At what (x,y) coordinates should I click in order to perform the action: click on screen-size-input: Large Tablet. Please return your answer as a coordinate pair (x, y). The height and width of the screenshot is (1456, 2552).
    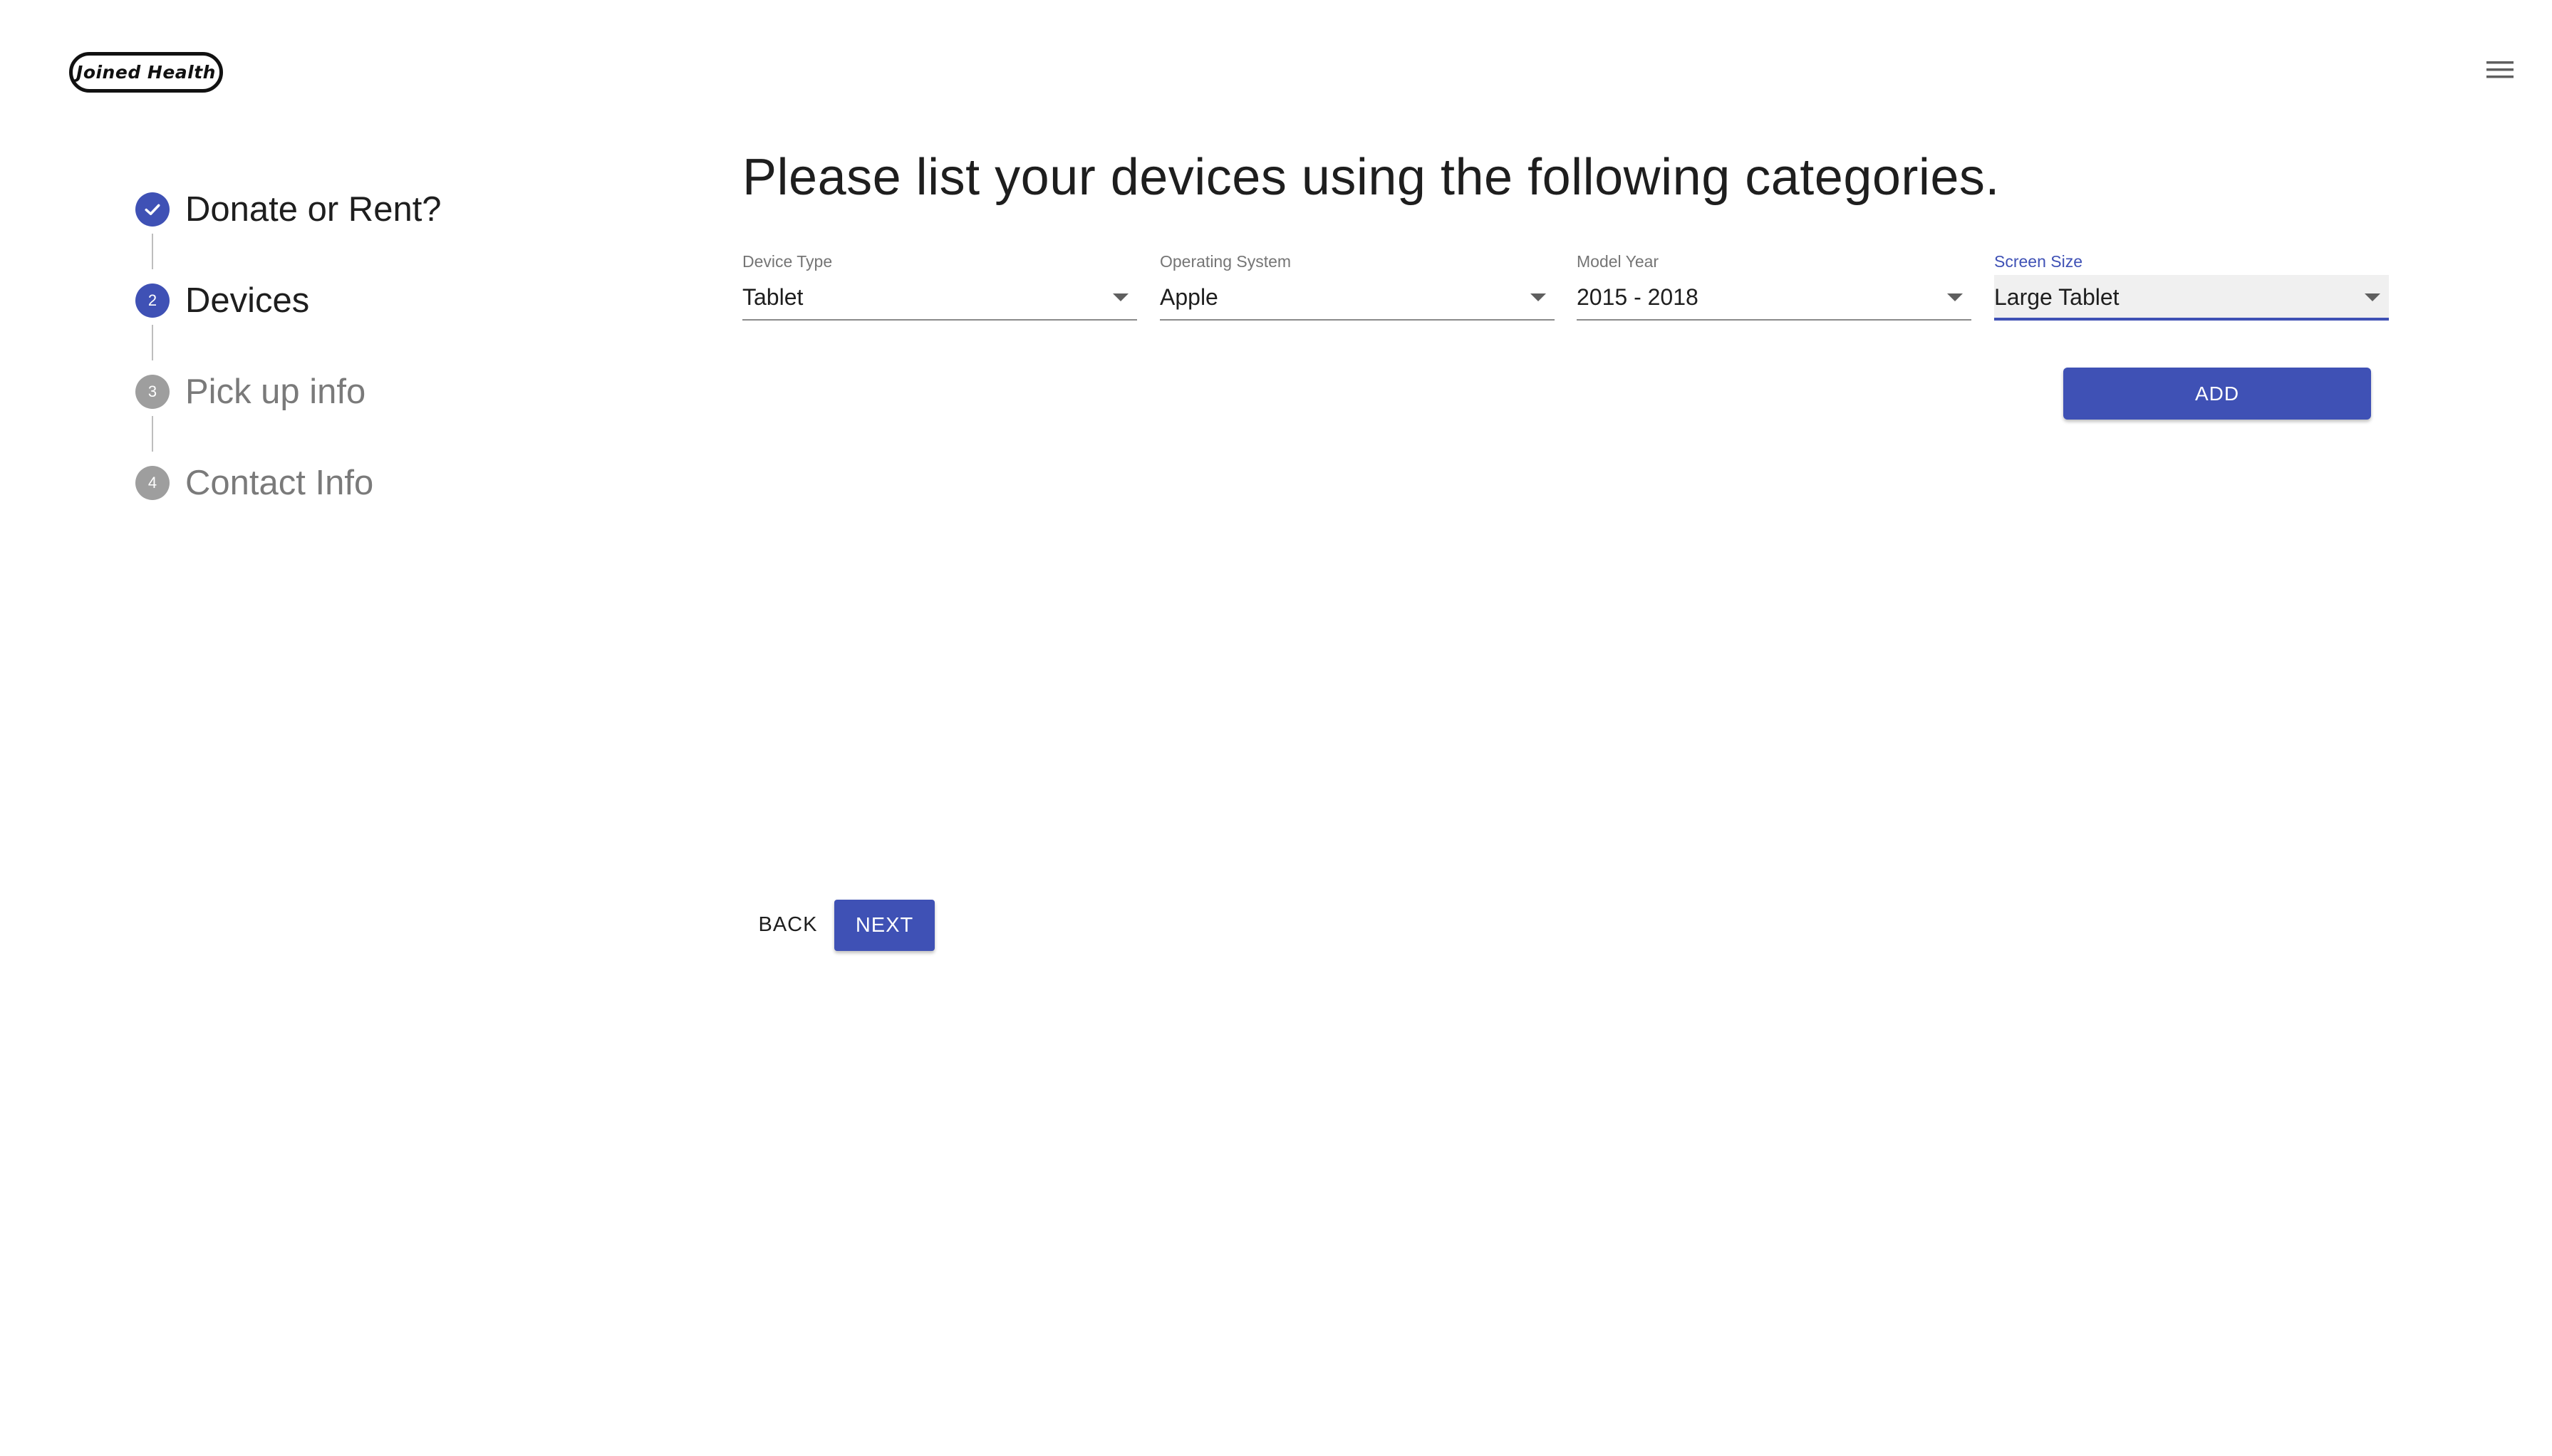
    Looking at the image, I should click on (2191, 298).